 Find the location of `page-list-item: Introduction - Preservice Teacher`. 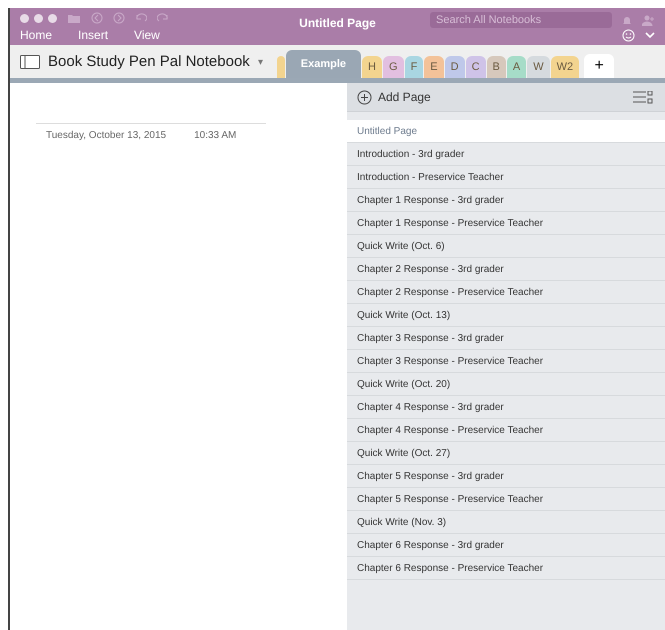

page-list-item: Introduction - Preservice Teacher is located at coordinates (506, 177).